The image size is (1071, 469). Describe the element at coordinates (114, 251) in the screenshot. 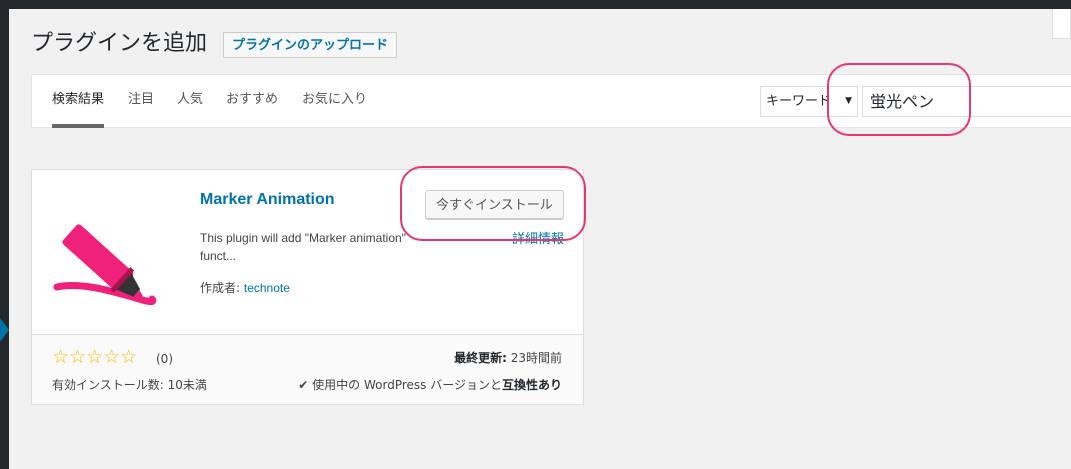

I see `highlighter-marker-icon` at that location.